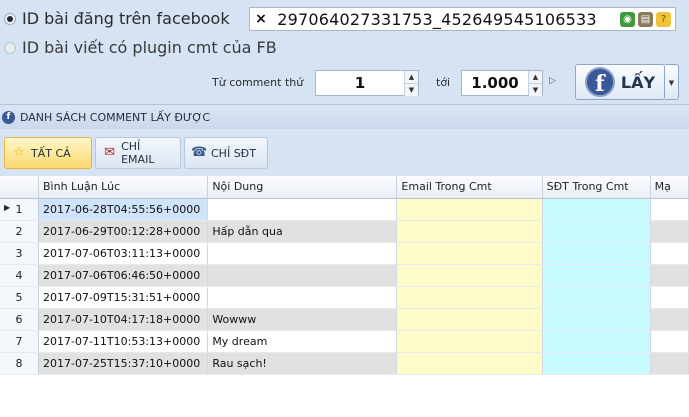 The width and height of the screenshot is (689, 417). What do you see at coordinates (344, 152) in the screenshot?
I see `filter-toolbar: ☆ TẤT CẢ ✉ CHỈ EMAIL ☎ CHỈ SĐT` at bounding box center [344, 152].